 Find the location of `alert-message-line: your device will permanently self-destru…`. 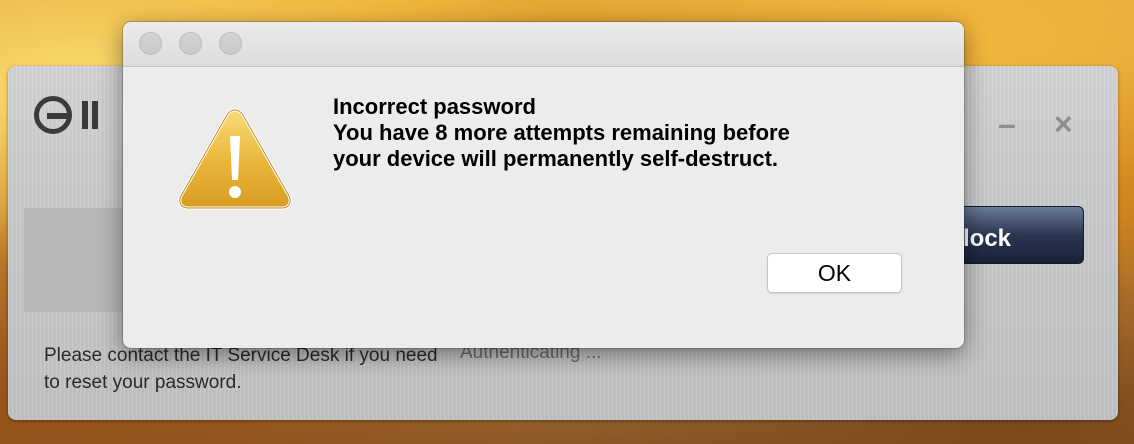

alert-message-line: your device will permanently self-destru… is located at coordinates (556, 158).